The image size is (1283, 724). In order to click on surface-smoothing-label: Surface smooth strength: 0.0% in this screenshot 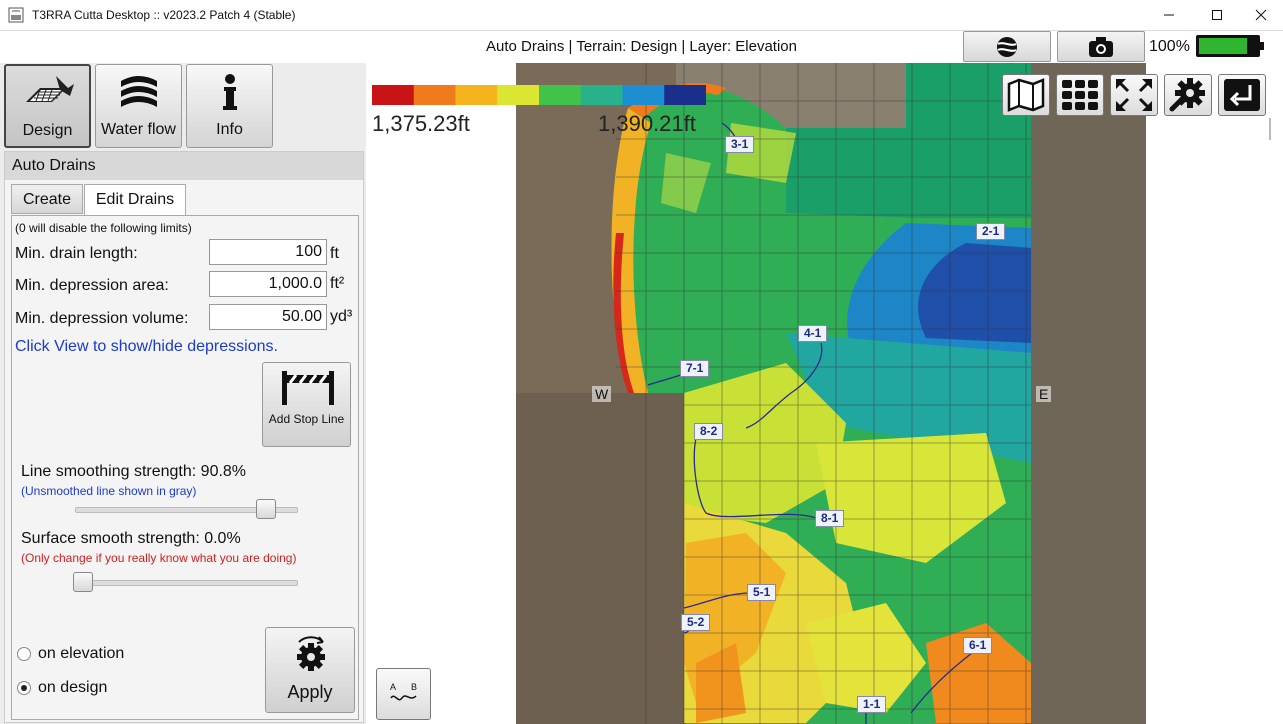, I will do `click(131, 538)`.